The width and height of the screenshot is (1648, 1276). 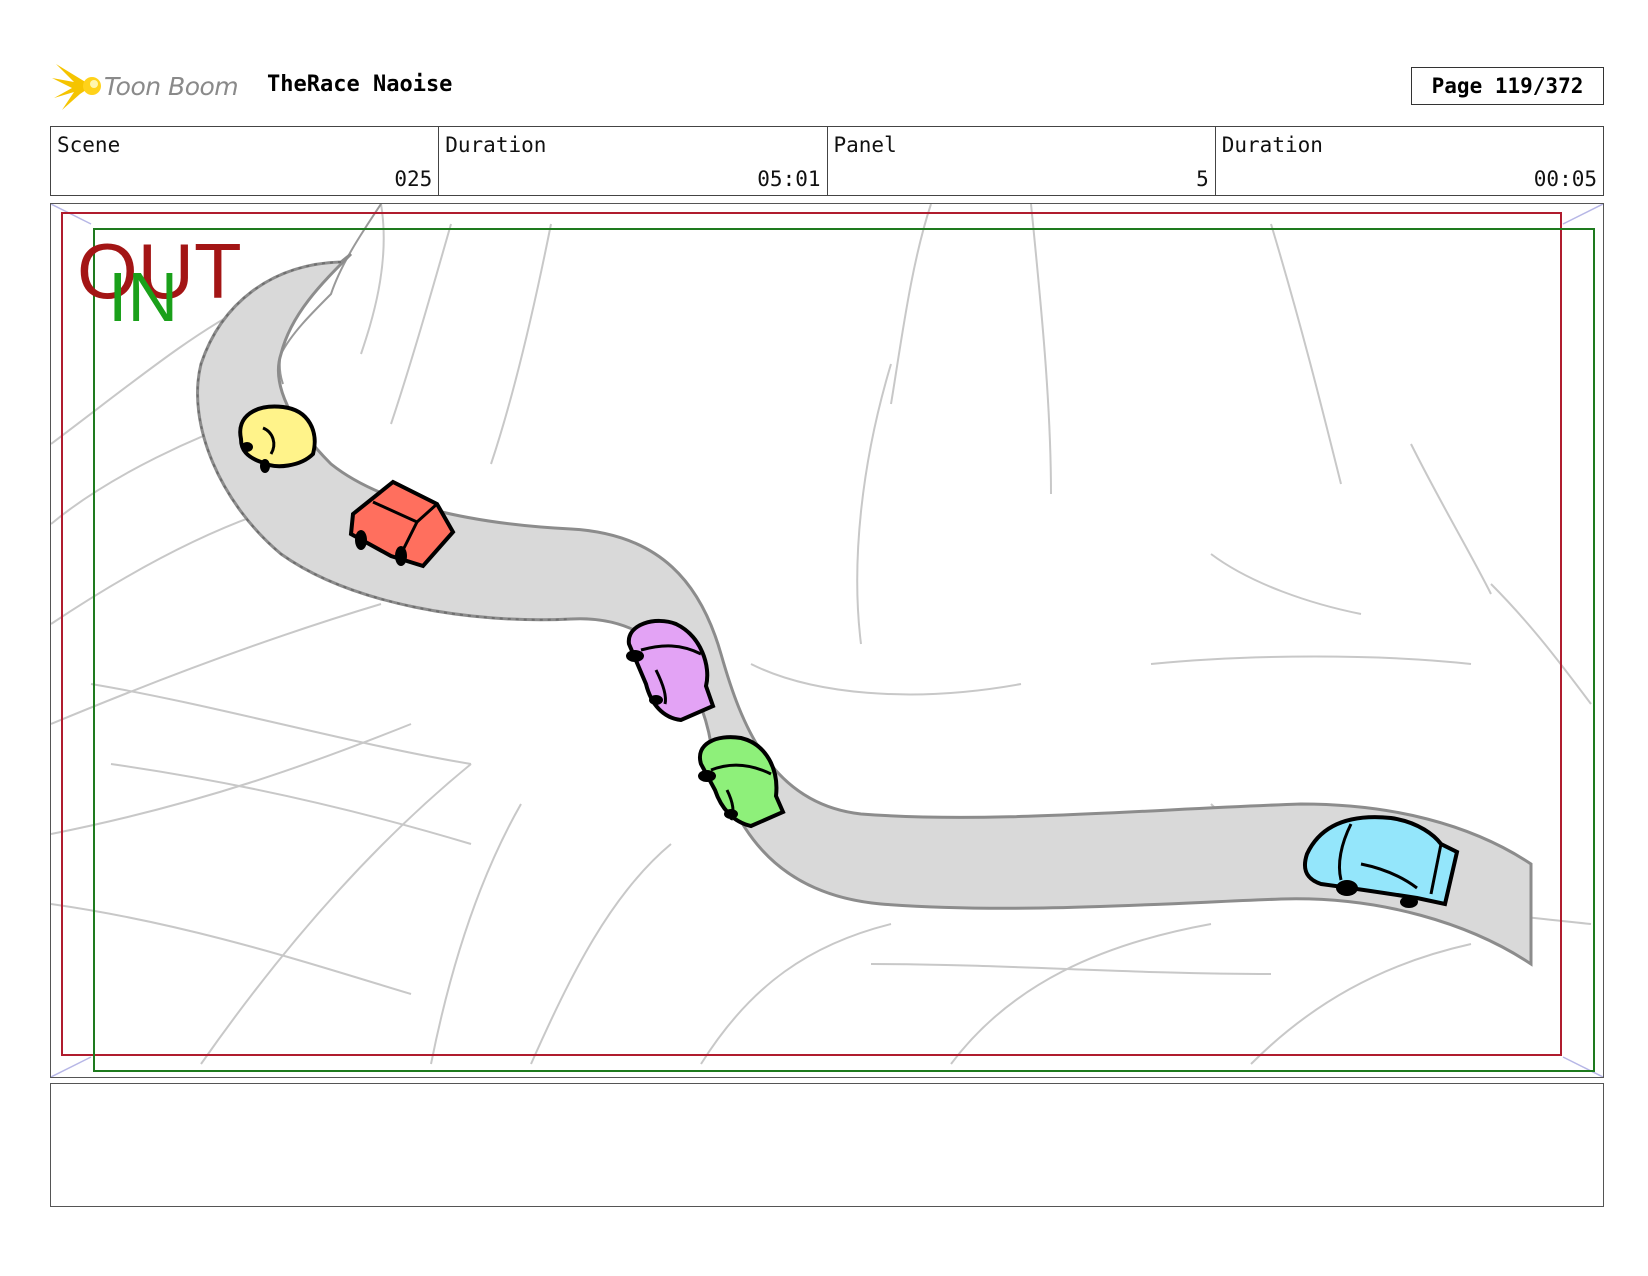 I want to click on starburst-icon, so click(x=76, y=87).